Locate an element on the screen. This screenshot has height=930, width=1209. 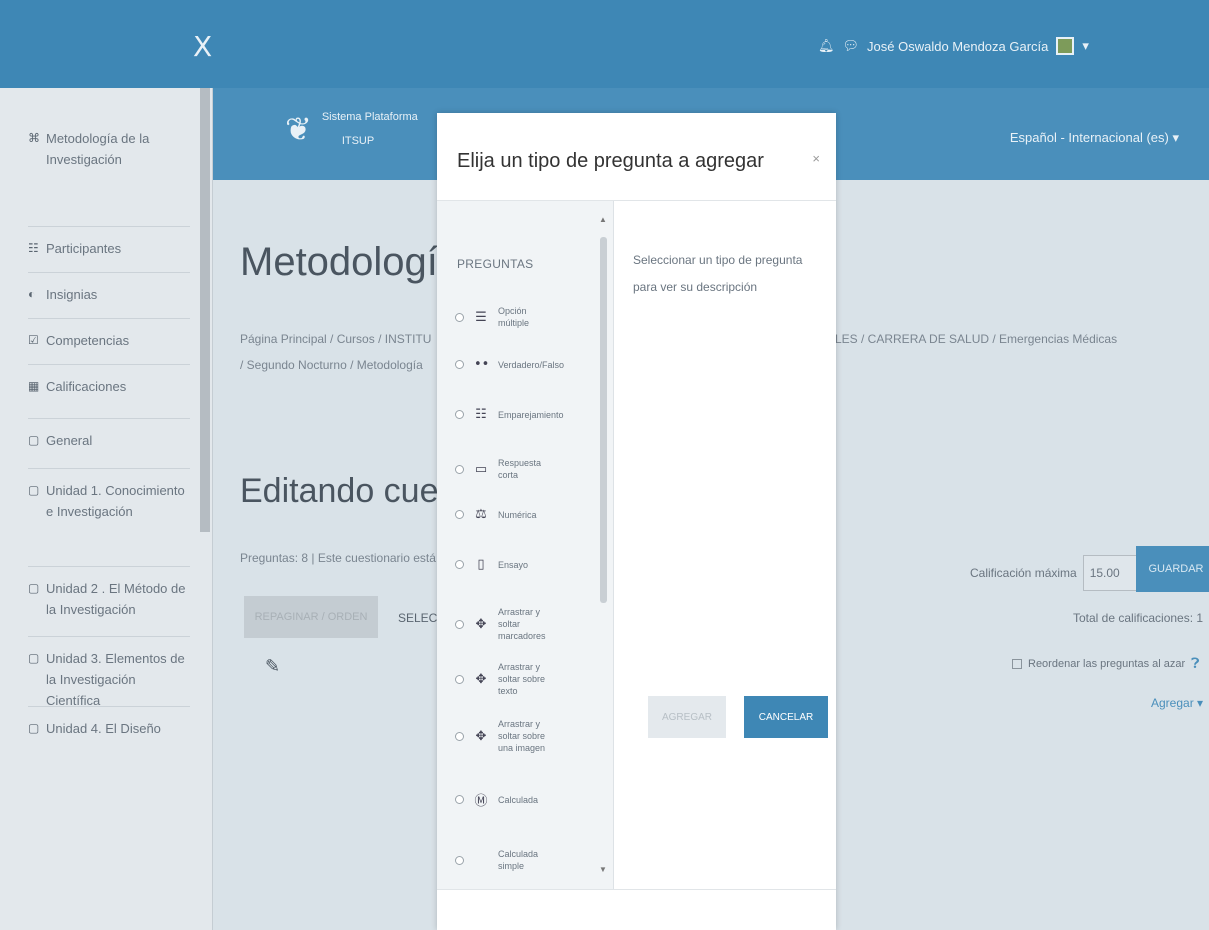
shuffle-checkbox is located at coordinates (1017, 663).